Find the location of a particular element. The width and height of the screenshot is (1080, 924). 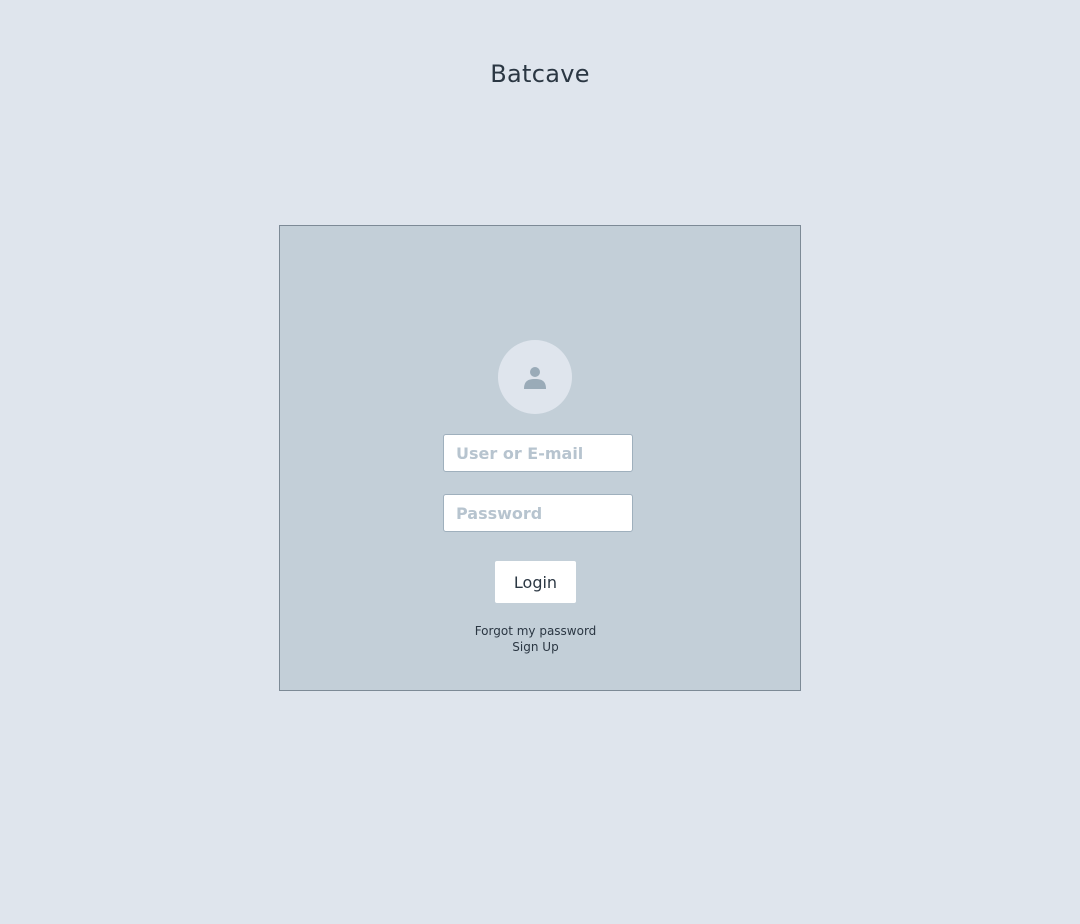

auth-links: Forgot my password Sign Up is located at coordinates (535, 639).